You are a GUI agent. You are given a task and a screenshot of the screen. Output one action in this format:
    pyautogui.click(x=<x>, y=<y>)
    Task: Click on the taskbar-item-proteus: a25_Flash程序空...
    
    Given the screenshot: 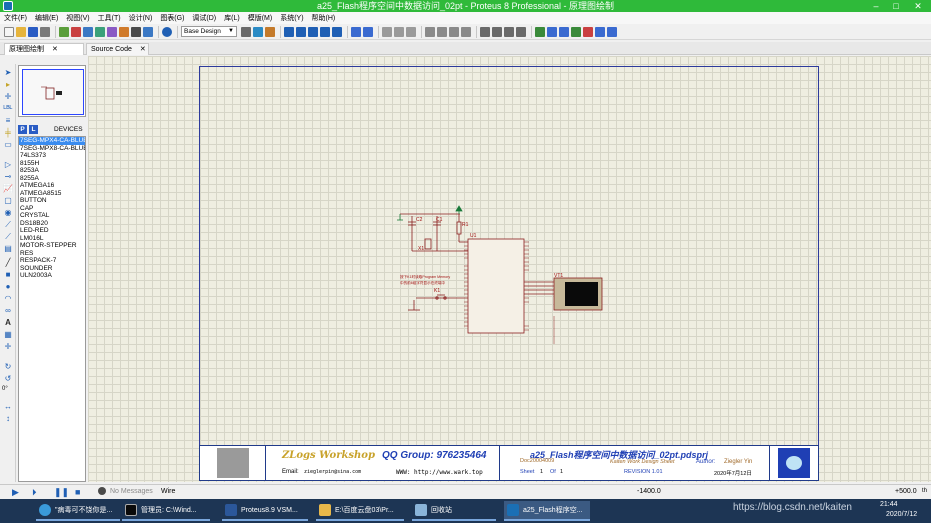 What is the action you would take?
    pyautogui.click(x=547, y=511)
    